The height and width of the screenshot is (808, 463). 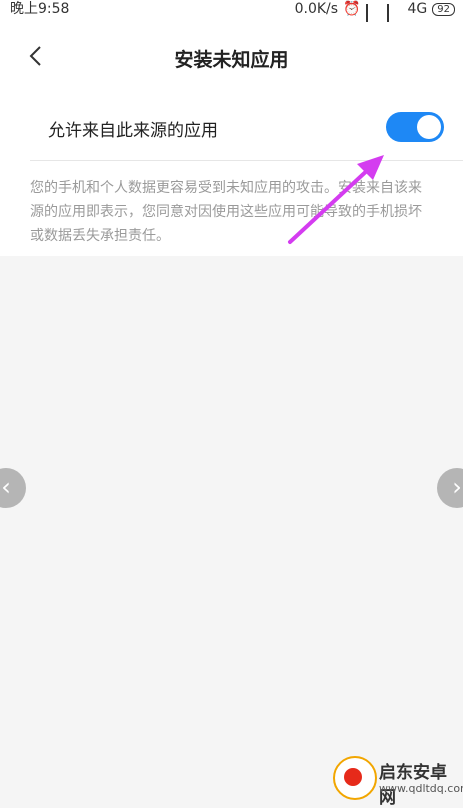 I want to click on network-type: 4G, so click(x=417, y=9).